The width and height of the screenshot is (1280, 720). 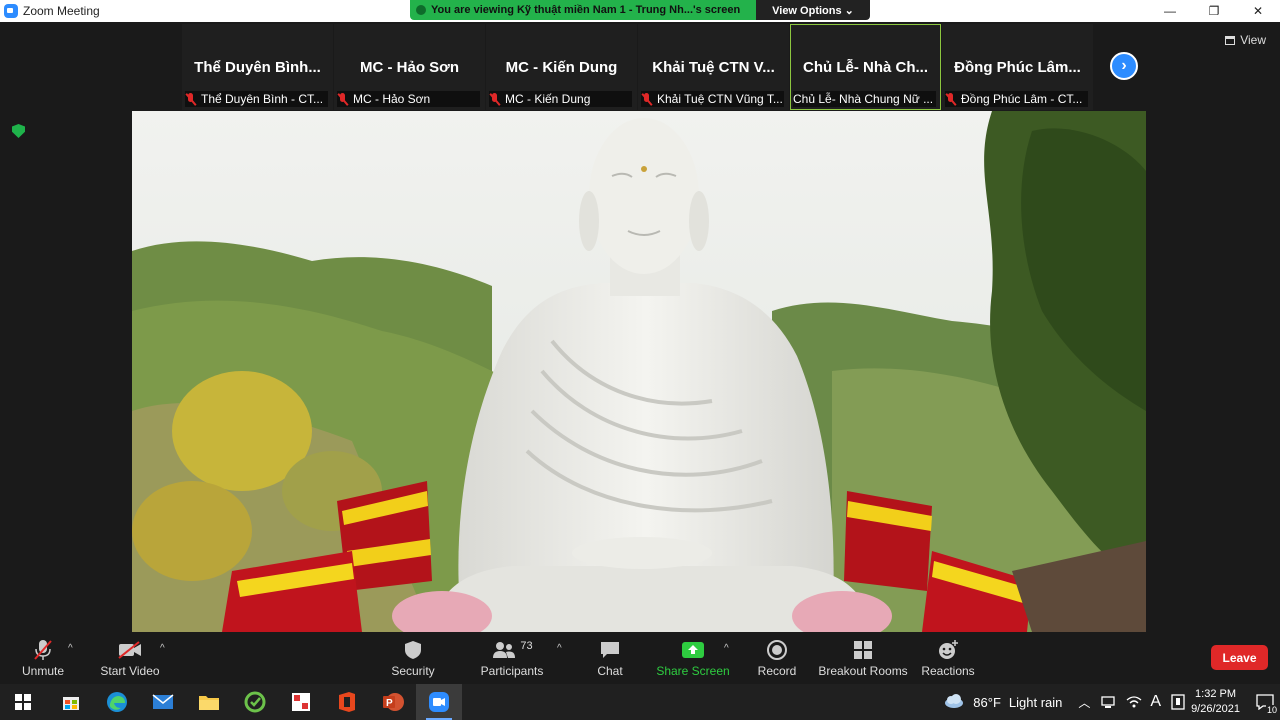 What do you see at coordinates (1035, 702) in the screenshot?
I see `weather-description: Light rain` at bounding box center [1035, 702].